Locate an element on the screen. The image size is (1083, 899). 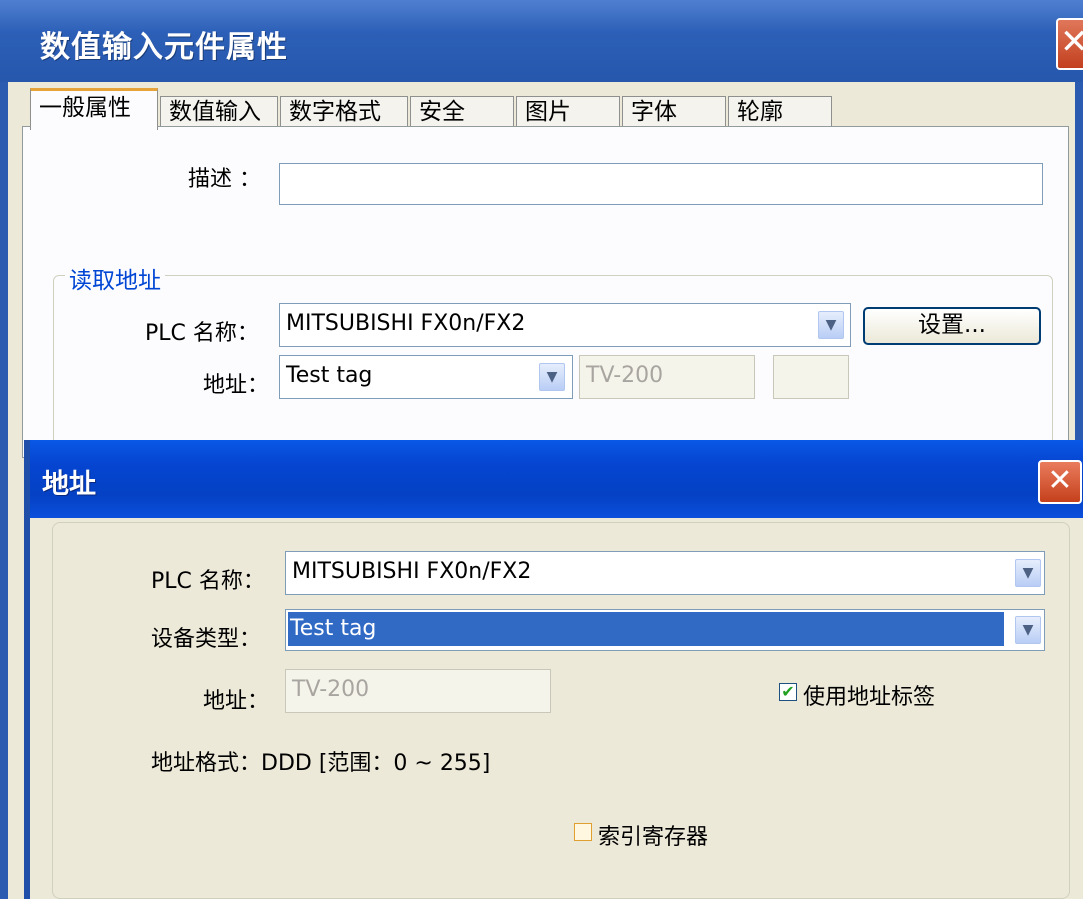
address-select: Test tag is located at coordinates (426, 377).